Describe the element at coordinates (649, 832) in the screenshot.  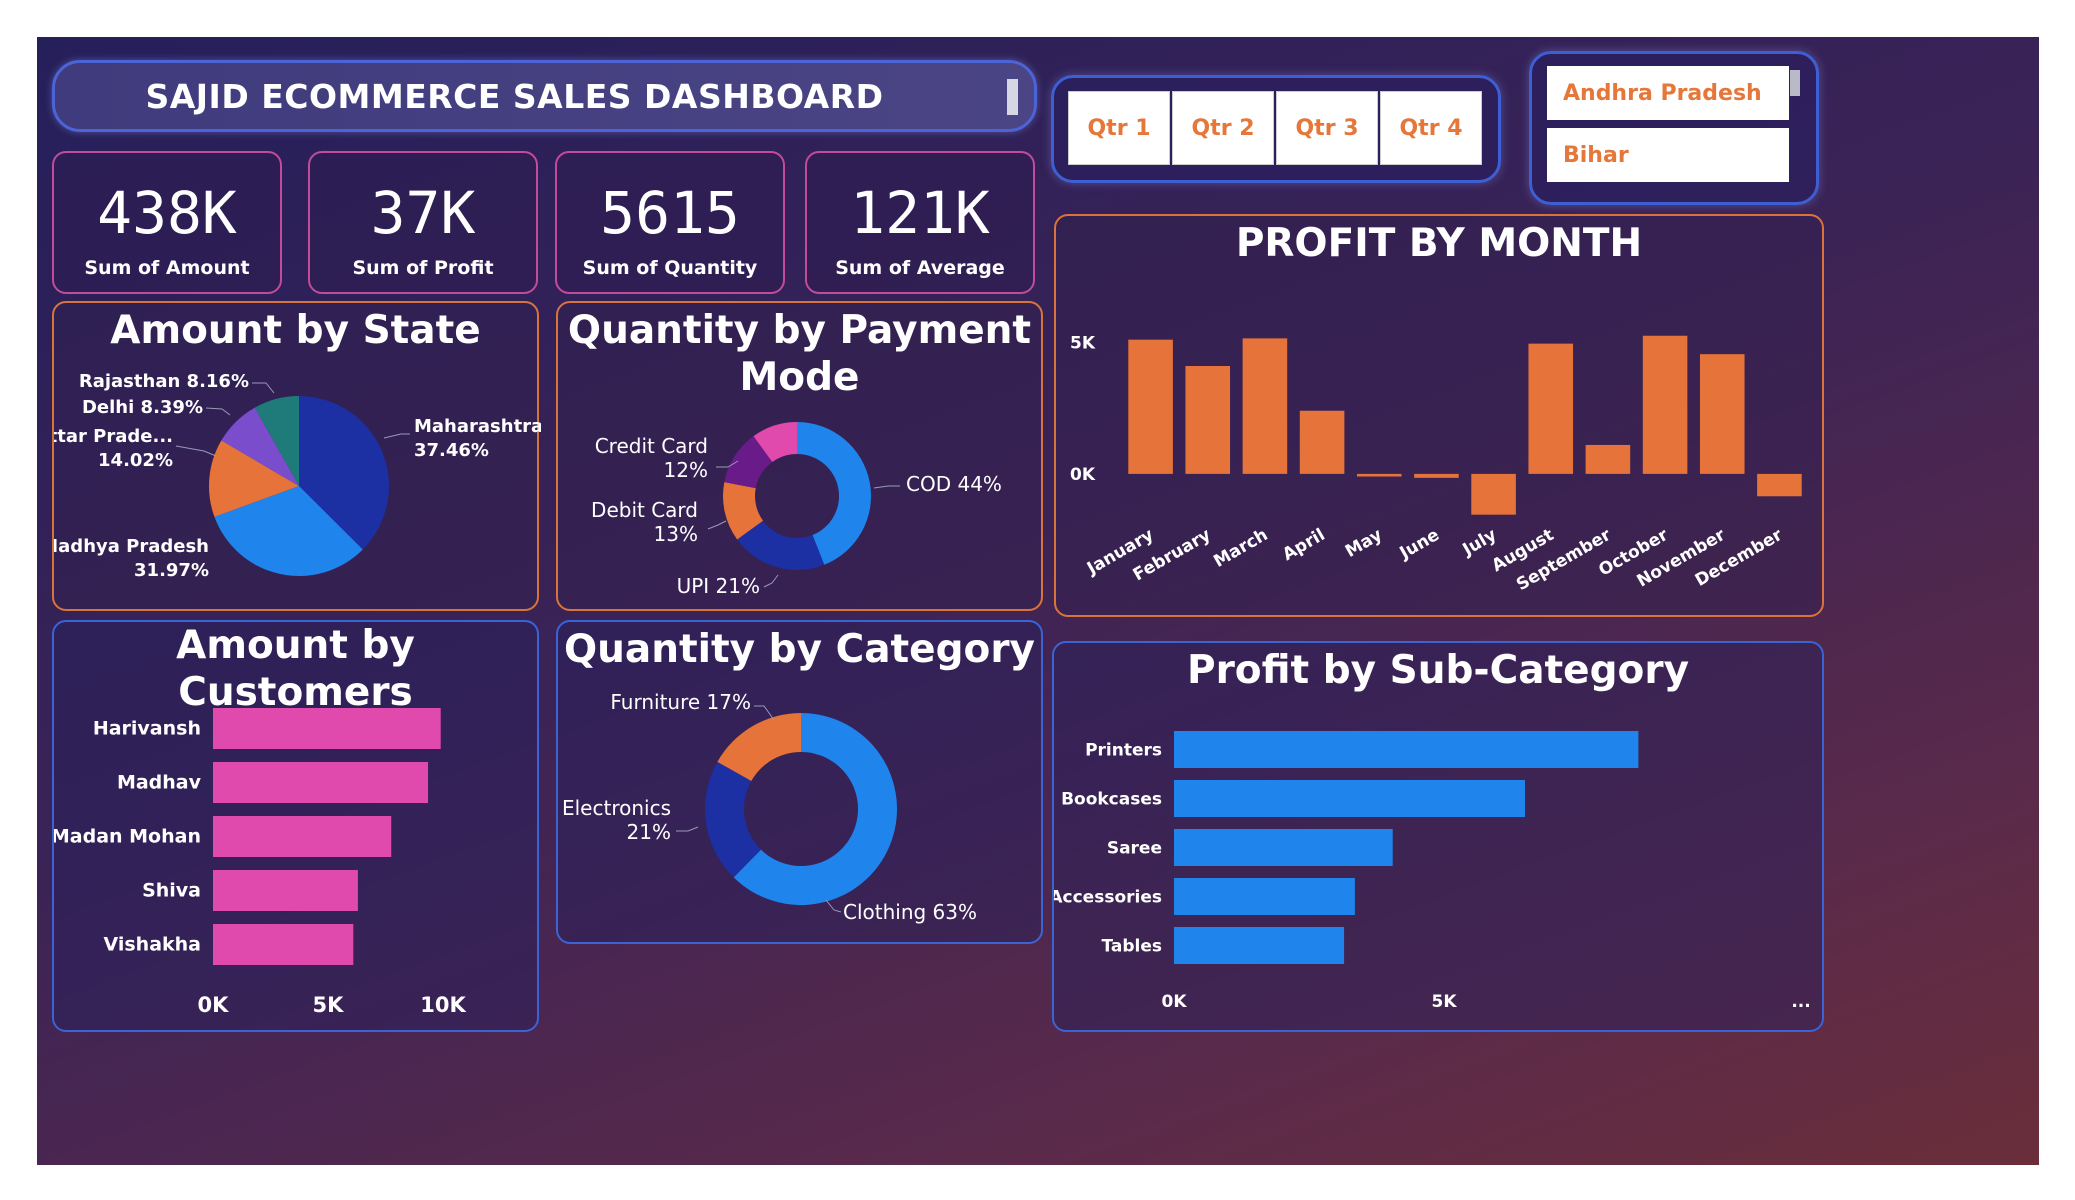
I see `slice-label: 21%` at that location.